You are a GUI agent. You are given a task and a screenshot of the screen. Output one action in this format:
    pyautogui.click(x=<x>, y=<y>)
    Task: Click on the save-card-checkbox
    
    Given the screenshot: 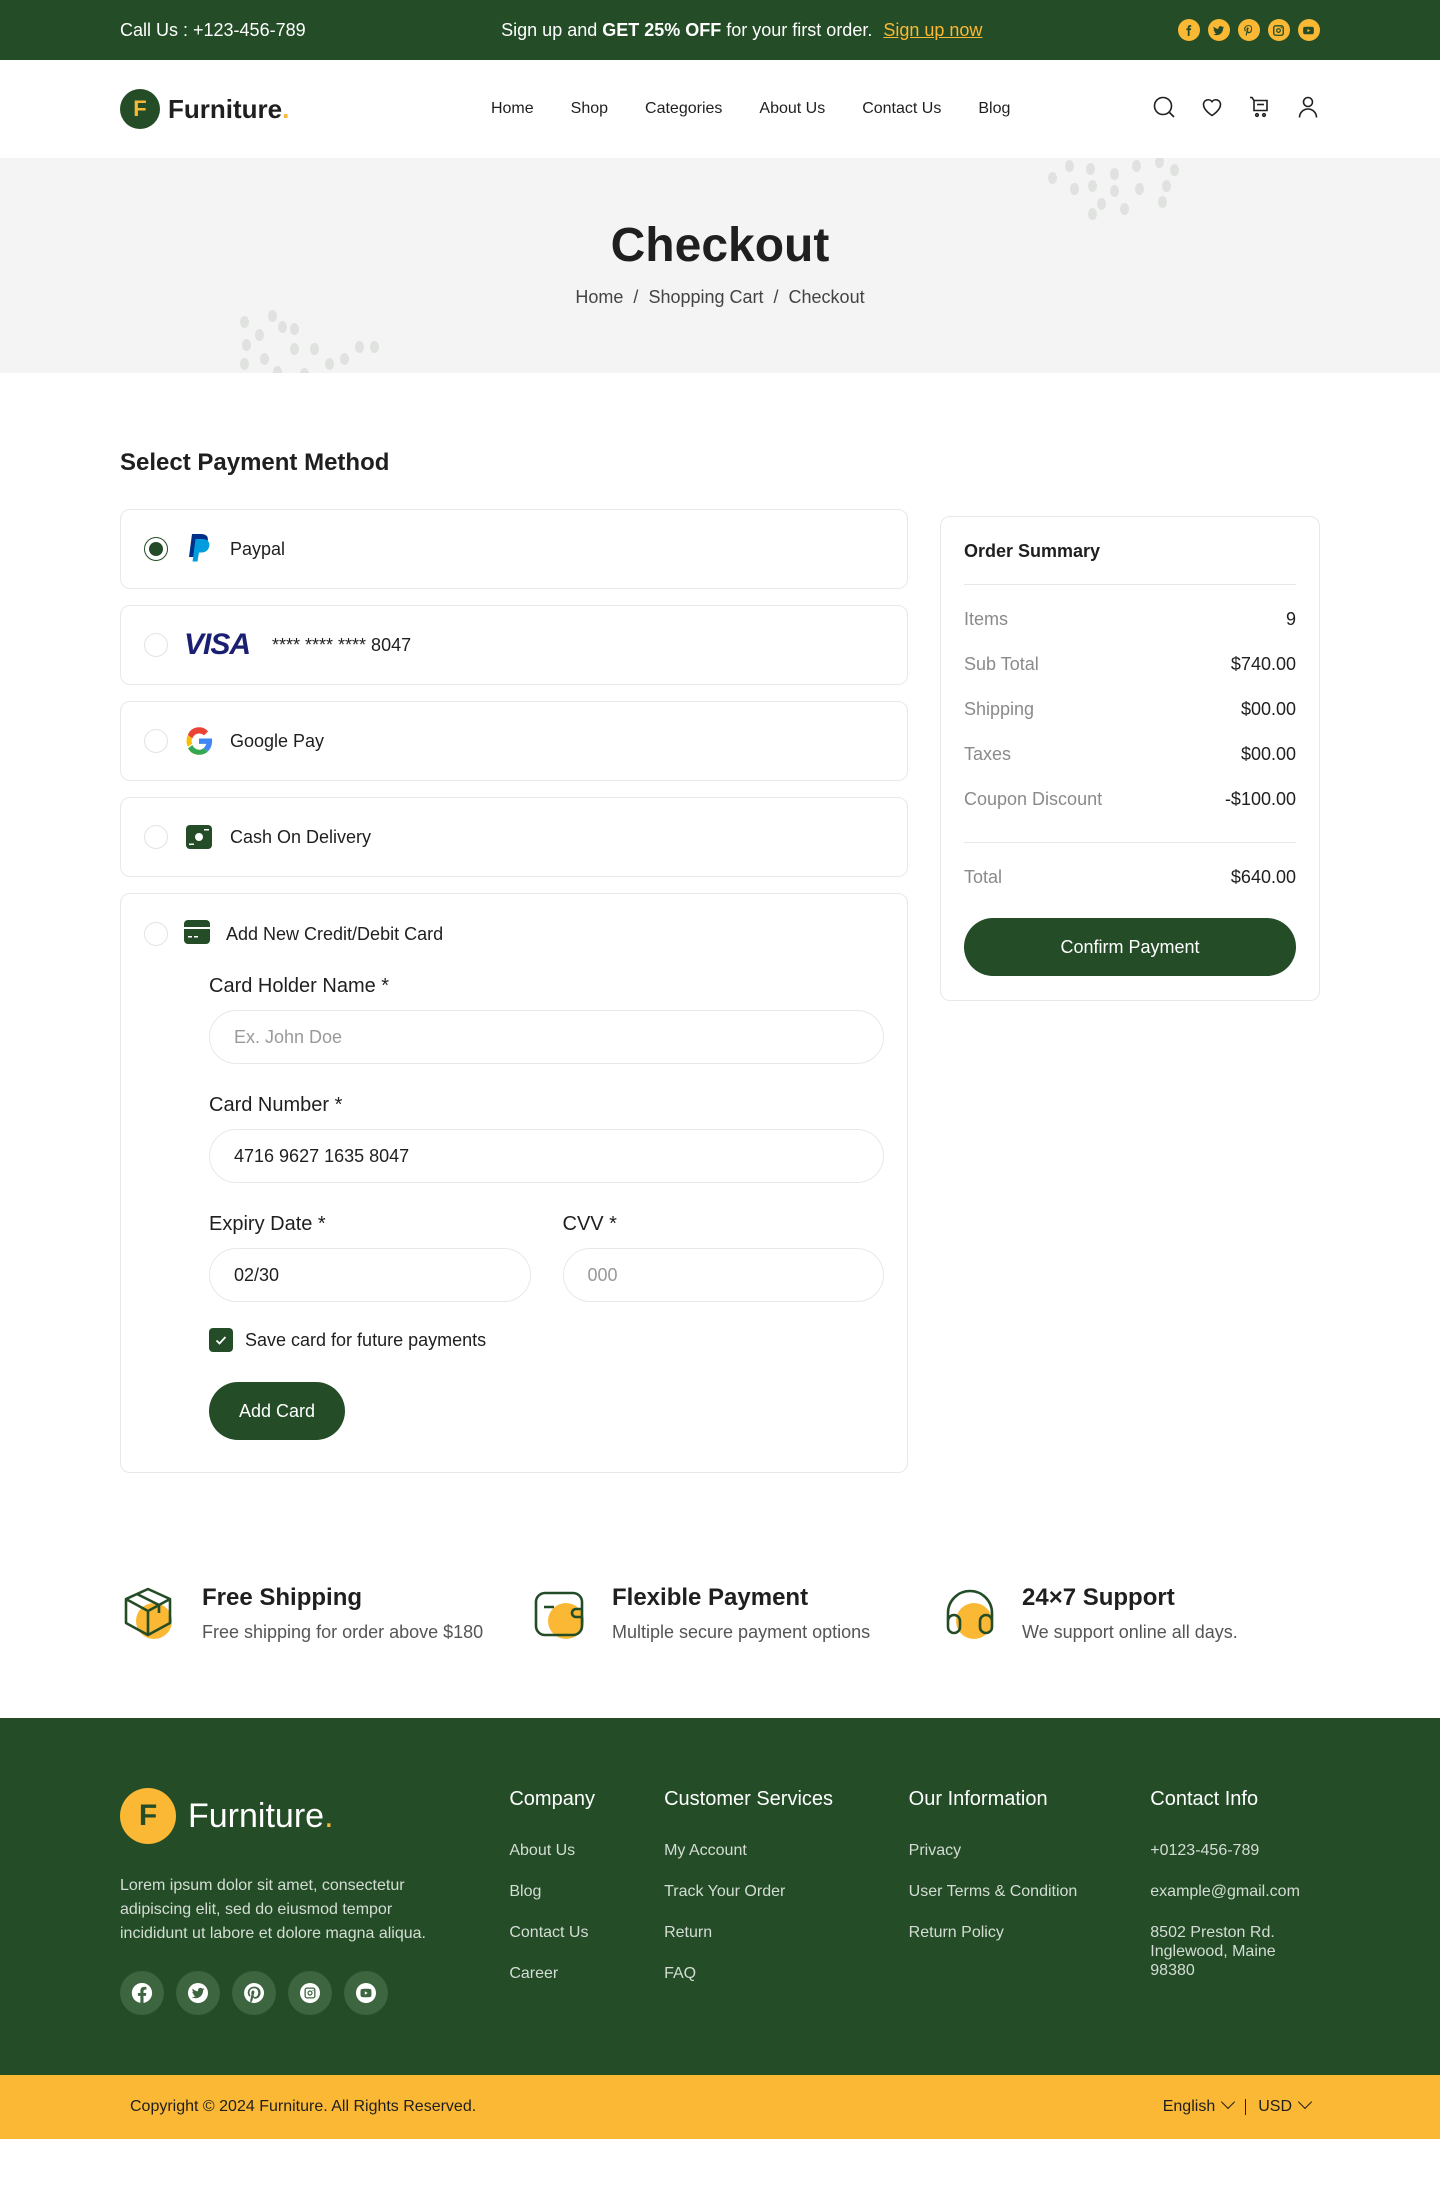 What is the action you would take?
    pyautogui.click(x=221, y=1340)
    